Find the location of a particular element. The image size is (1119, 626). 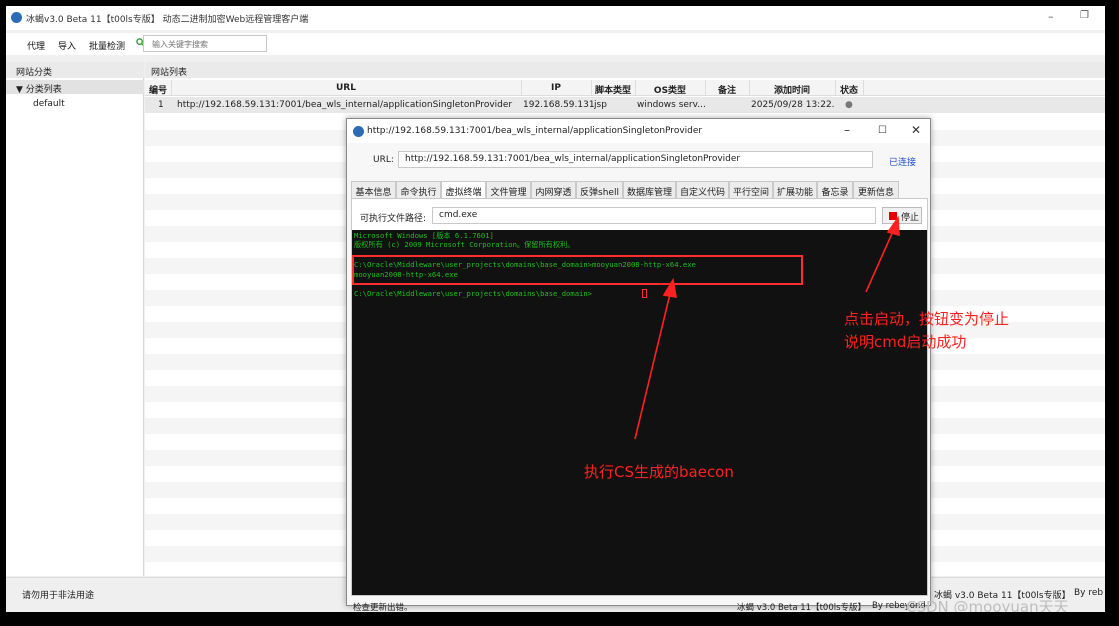

annotation-arrow-command is located at coordinates (652, 366).